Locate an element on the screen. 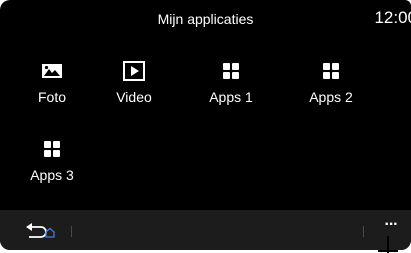  page-title: Mijn applicaties is located at coordinates (205, 19).